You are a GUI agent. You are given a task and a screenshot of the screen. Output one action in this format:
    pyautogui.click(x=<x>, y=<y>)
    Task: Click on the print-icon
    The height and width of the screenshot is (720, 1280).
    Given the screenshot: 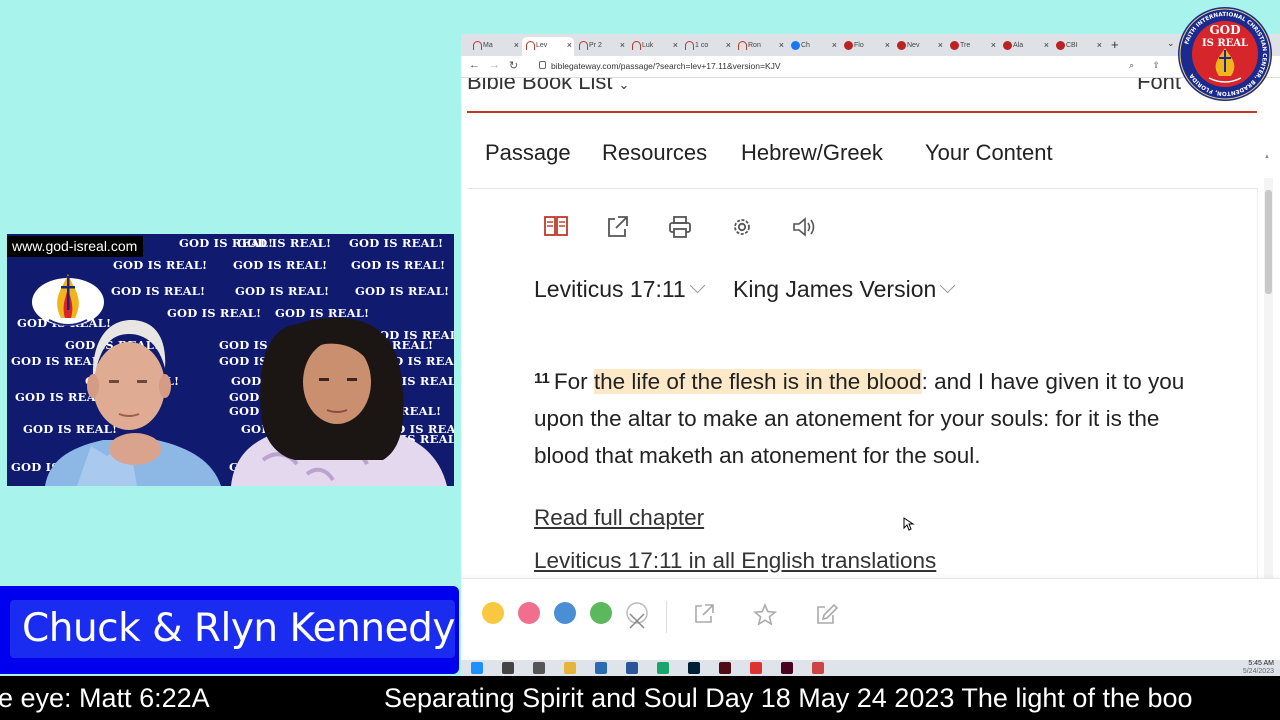 What is the action you would take?
    pyautogui.click(x=680, y=227)
    